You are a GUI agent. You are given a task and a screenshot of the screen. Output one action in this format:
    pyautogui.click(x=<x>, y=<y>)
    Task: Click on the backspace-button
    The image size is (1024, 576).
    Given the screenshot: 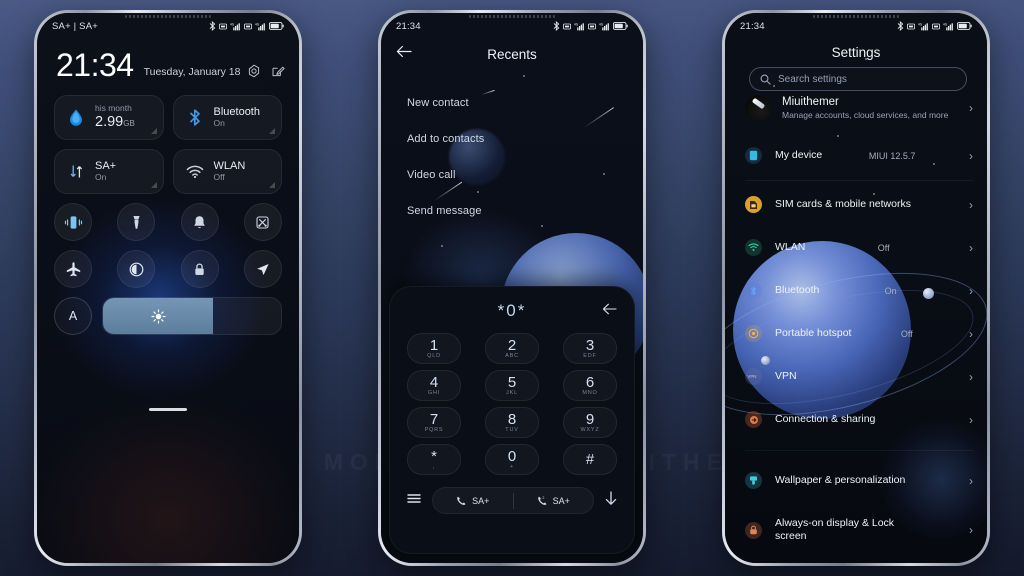 What is the action you would take?
    pyautogui.click(x=609, y=311)
    